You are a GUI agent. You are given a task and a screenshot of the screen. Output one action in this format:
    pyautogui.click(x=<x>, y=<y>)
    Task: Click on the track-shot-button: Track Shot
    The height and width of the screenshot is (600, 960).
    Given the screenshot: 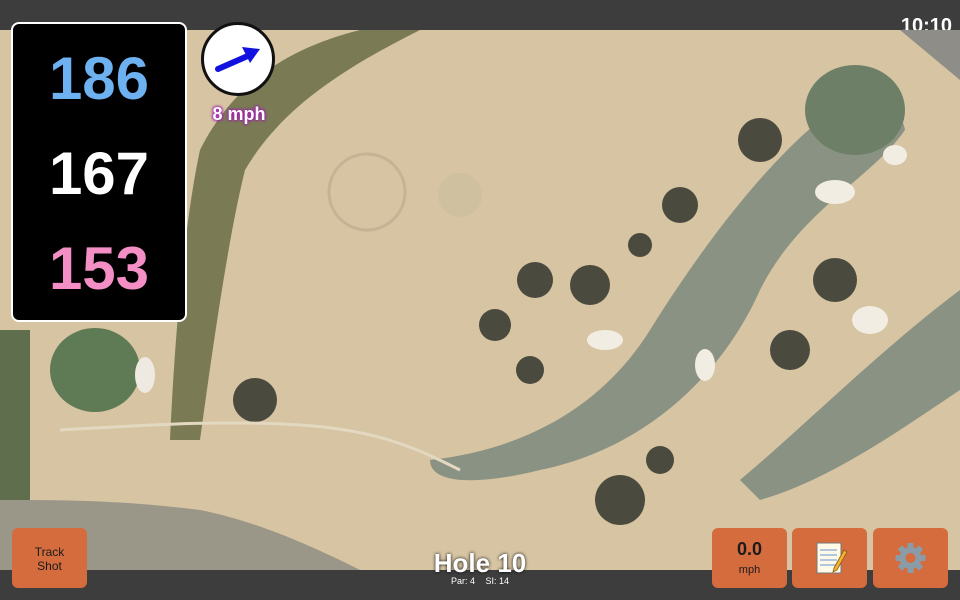 What is the action you would take?
    pyautogui.click(x=49, y=558)
    